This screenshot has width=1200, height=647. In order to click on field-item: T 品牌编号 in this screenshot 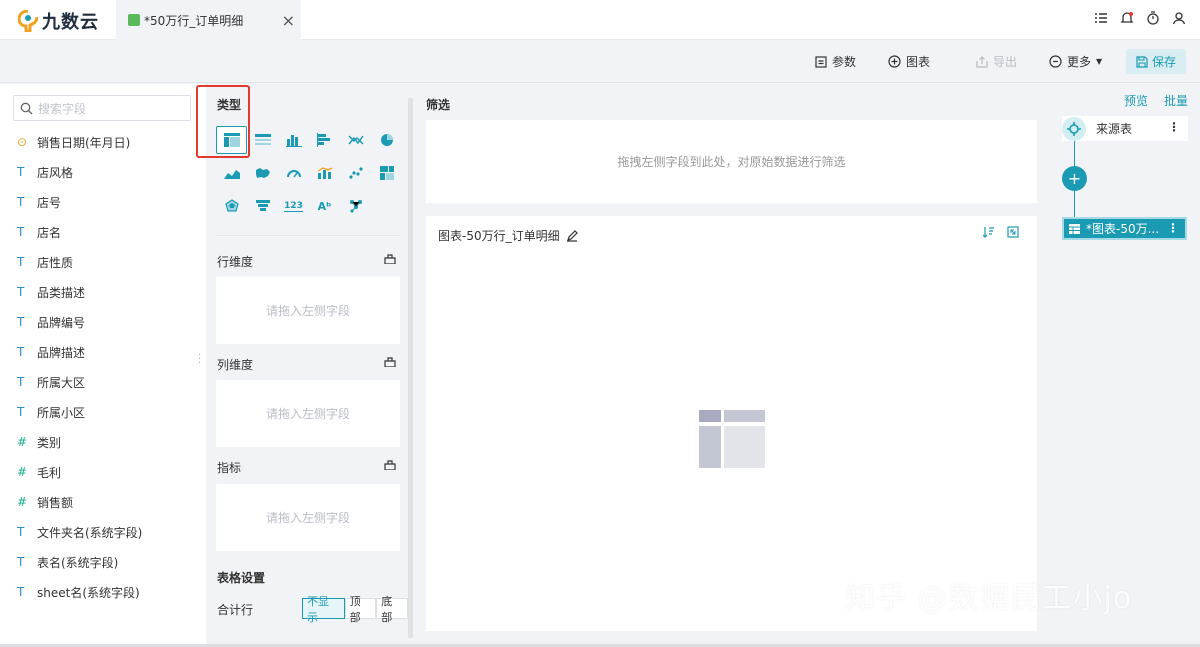, I will do `click(103, 322)`.